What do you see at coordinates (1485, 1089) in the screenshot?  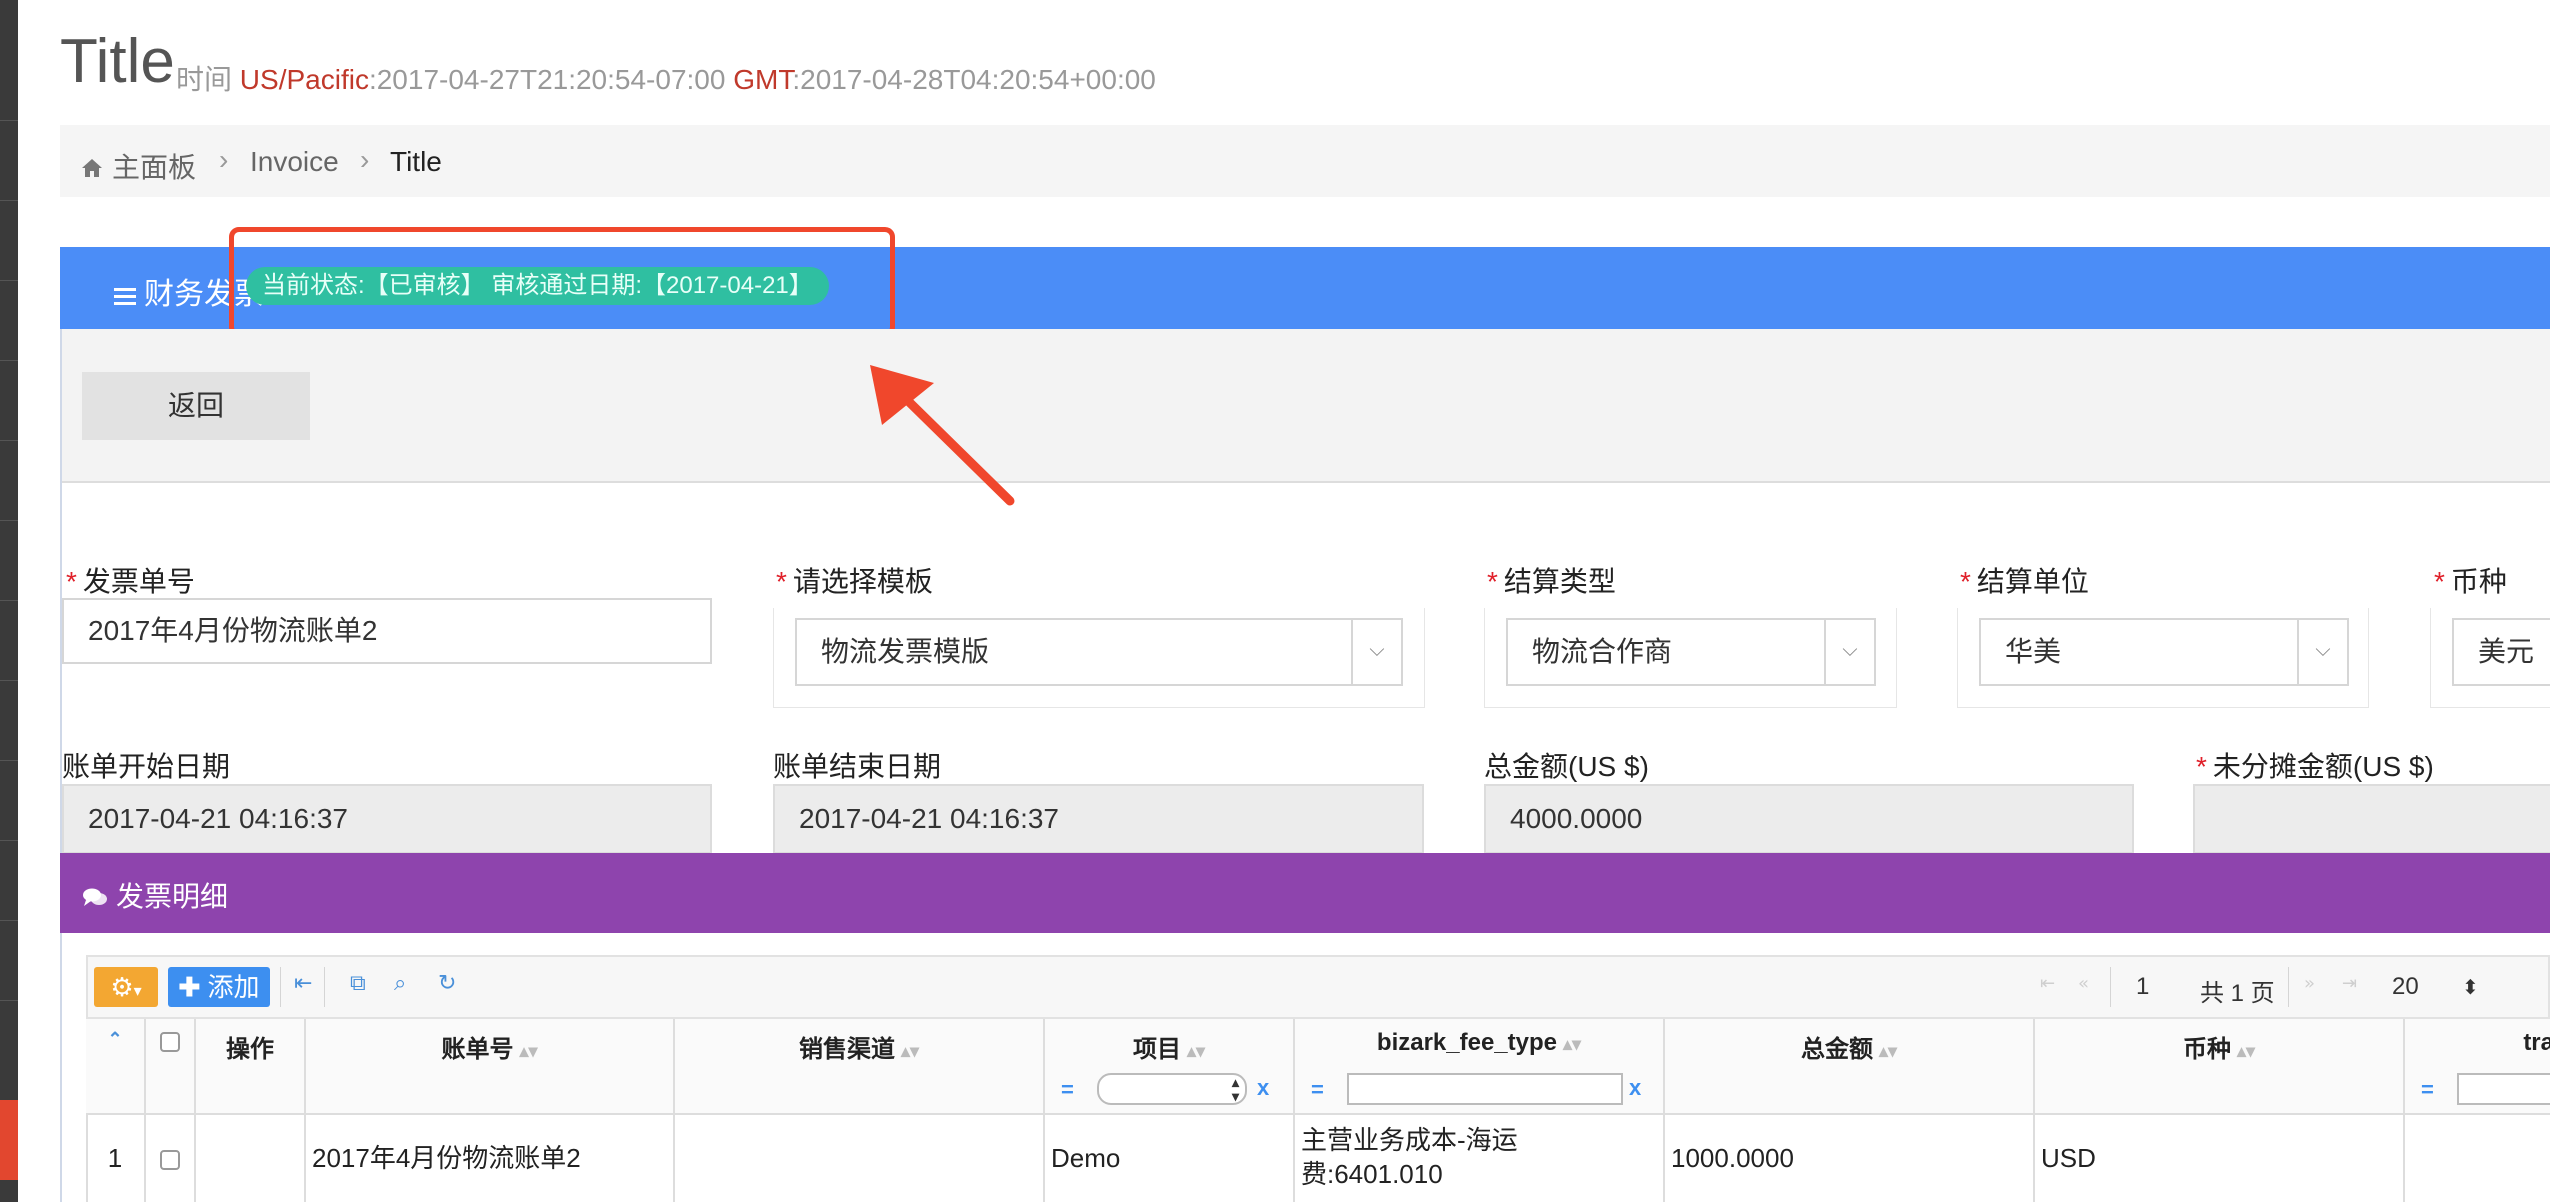 I see `fee-type-filter-input` at bounding box center [1485, 1089].